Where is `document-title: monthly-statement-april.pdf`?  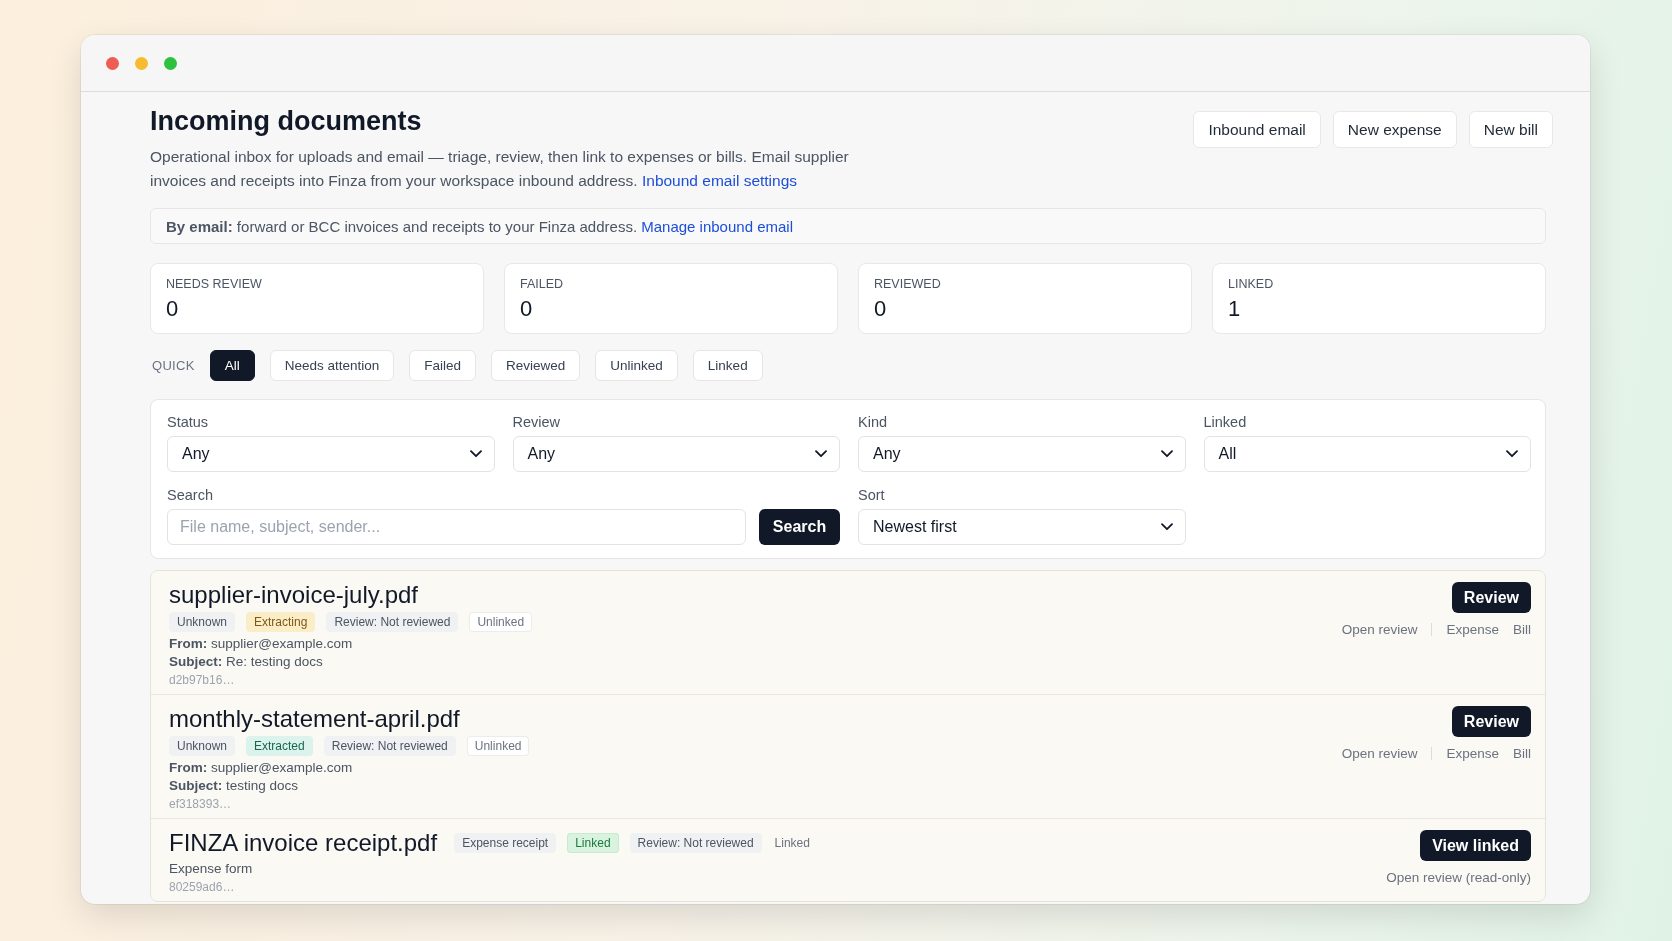 document-title: monthly-statement-april.pdf is located at coordinates (314, 719).